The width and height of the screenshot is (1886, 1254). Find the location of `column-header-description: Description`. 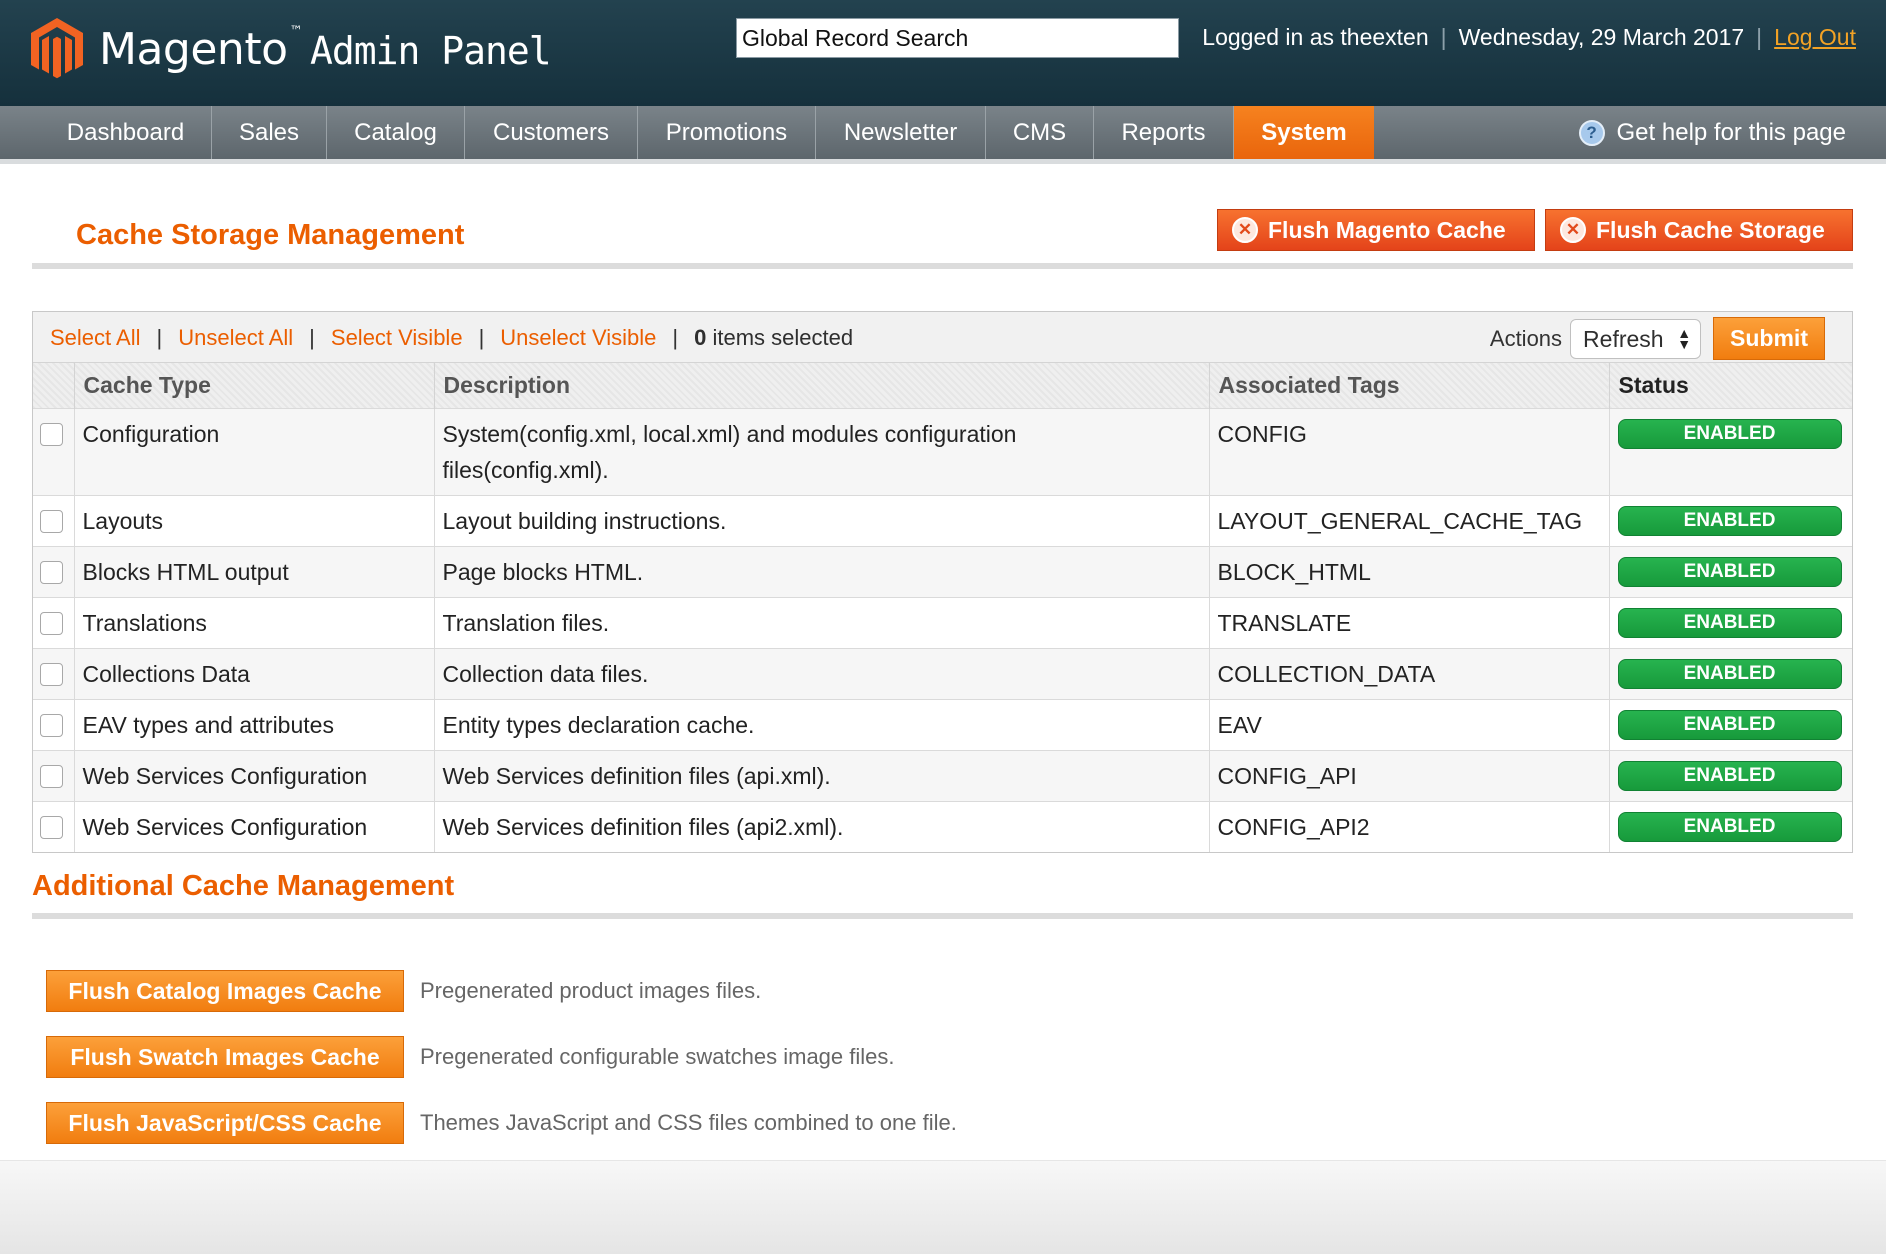

column-header-description: Description is located at coordinates (822, 385).